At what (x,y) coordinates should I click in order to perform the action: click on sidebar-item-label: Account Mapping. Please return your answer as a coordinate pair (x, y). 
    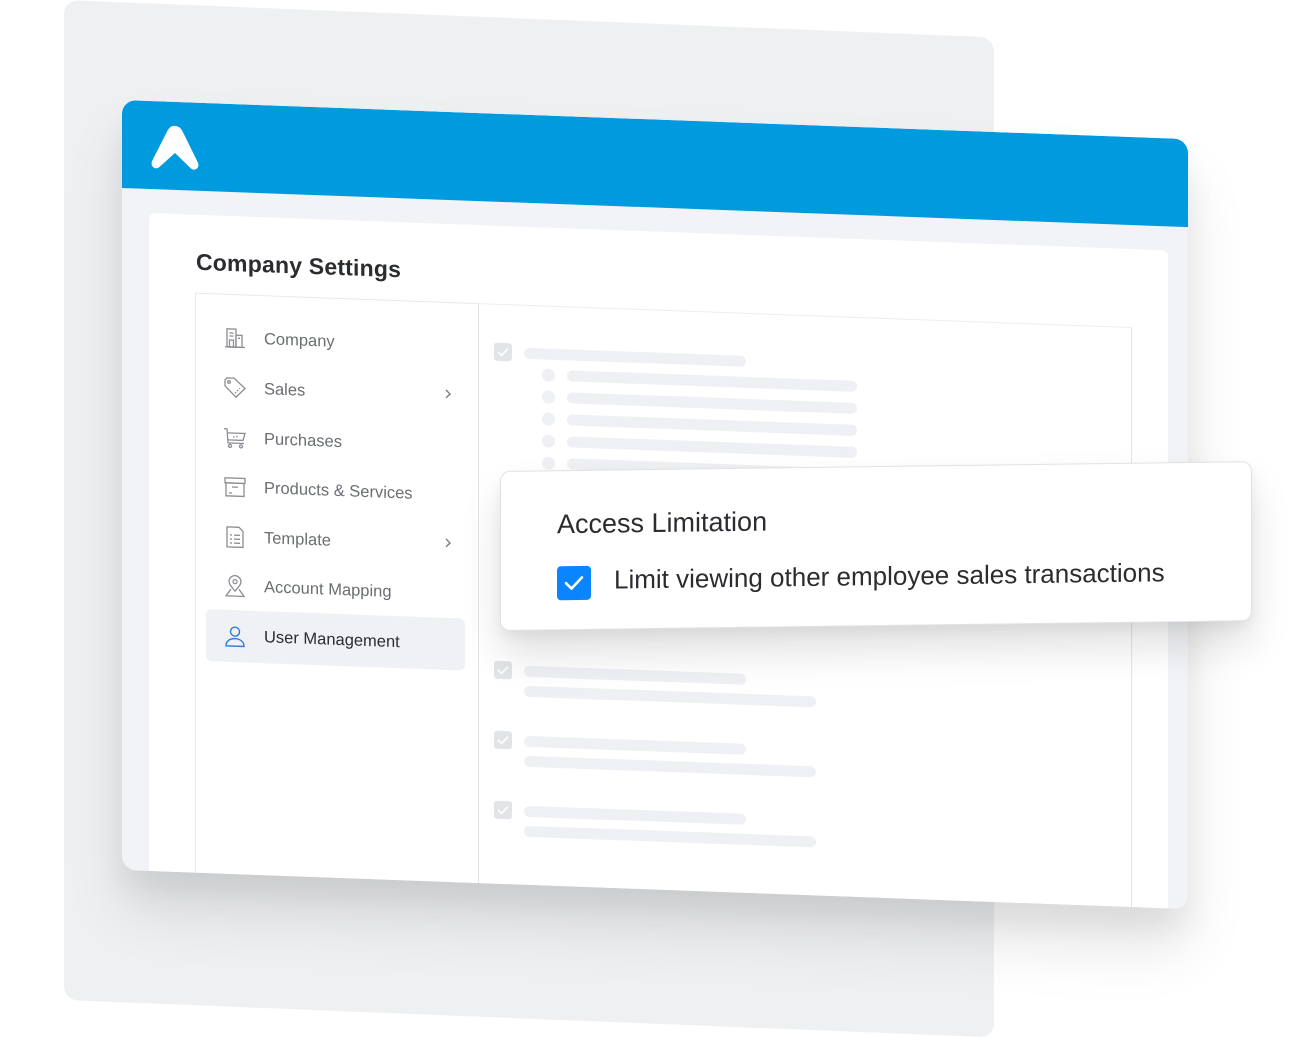
    Looking at the image, I should click on (328, 590).